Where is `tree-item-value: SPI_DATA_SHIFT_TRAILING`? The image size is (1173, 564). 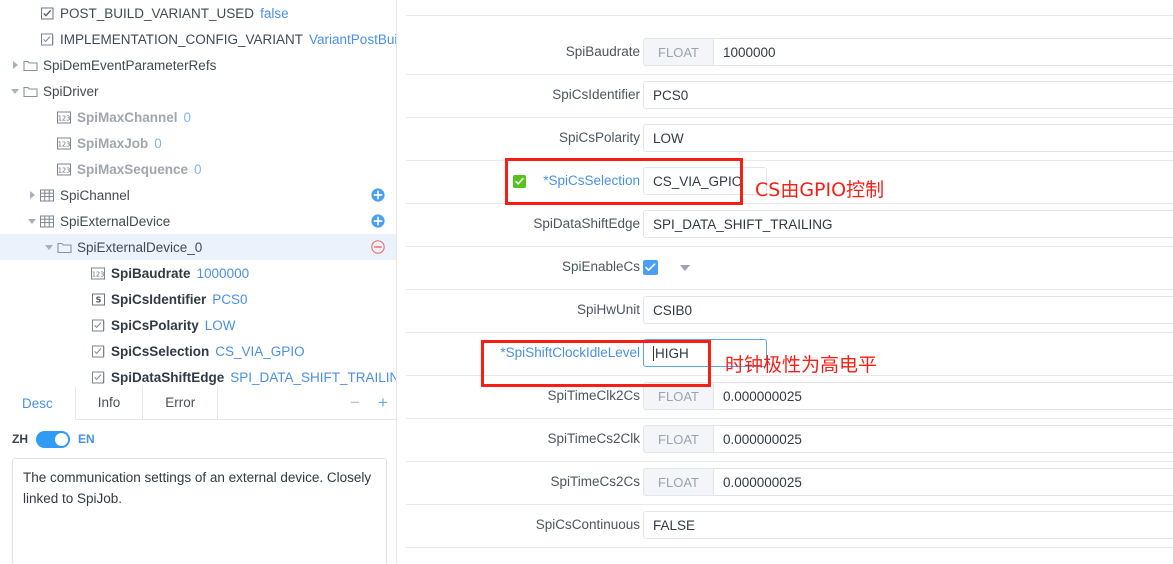
tree-item-value: SPI_DATA_SHIFT_TRAILING is located at coordinates (313, 377).